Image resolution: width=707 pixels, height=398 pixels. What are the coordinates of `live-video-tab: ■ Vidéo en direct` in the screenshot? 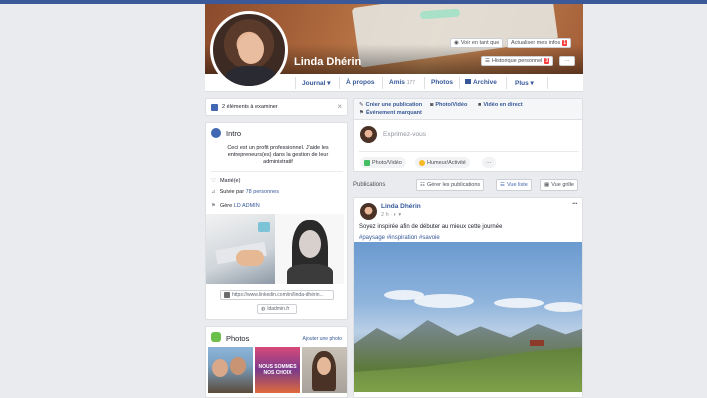 It's located at (500, 105).